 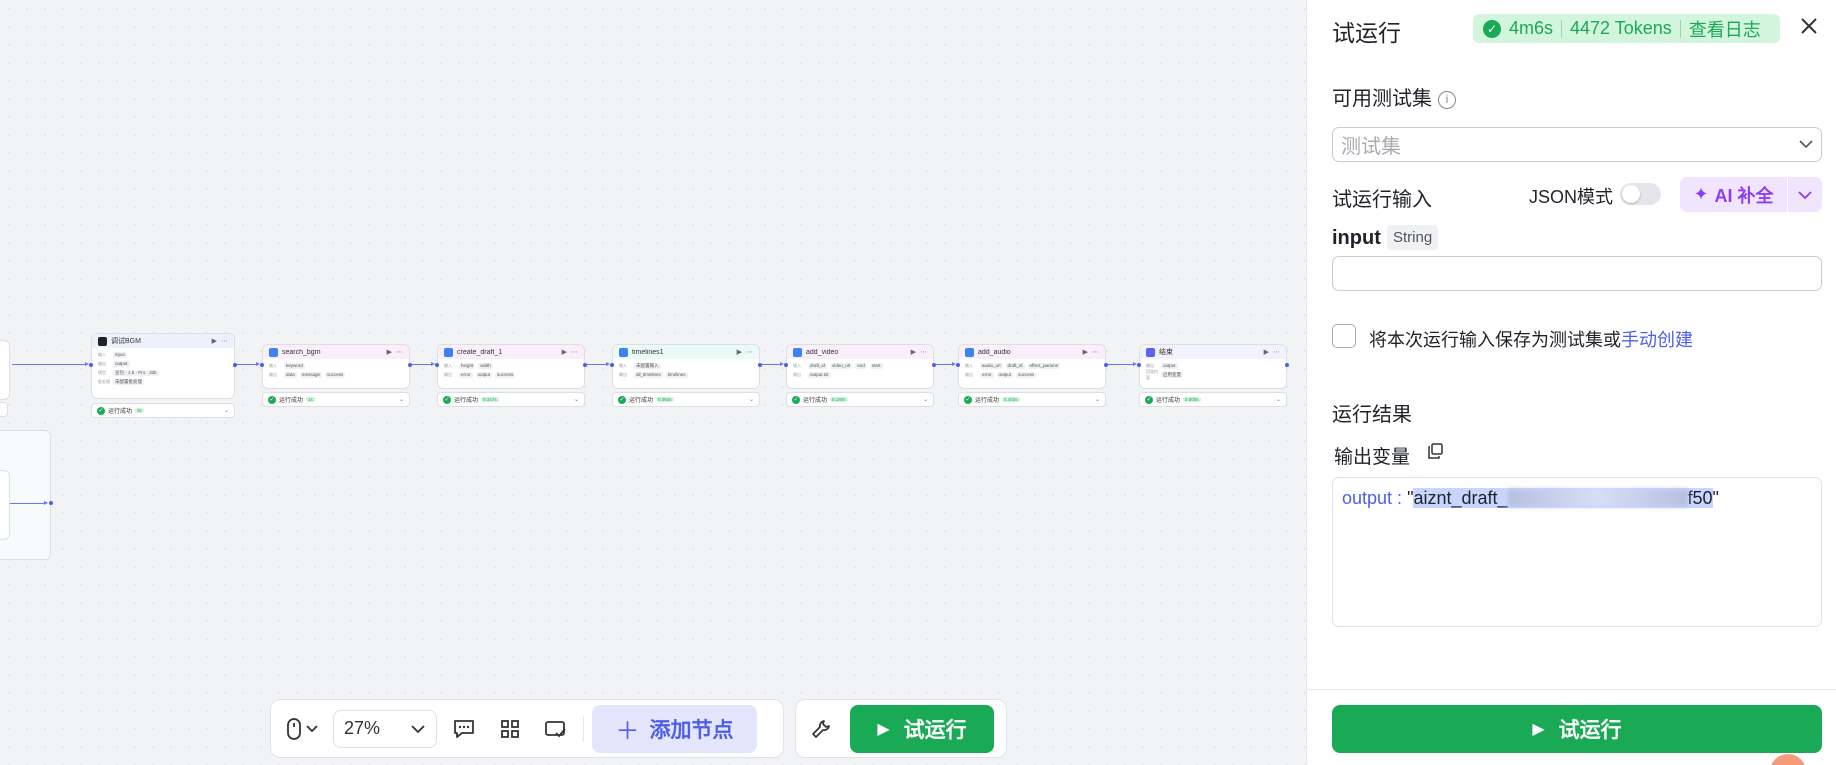 What do you see at coordinates (464, 729) in the screenshot?
I see `comment-button` at bounding box center [464, 729].